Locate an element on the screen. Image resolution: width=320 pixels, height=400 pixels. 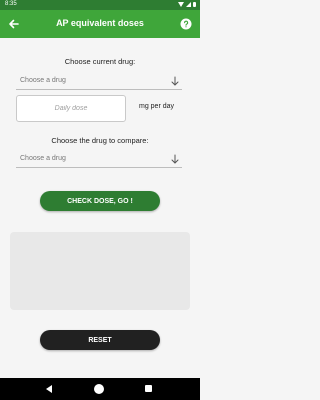
daily-dose-field is located at coordinates (71, 108).